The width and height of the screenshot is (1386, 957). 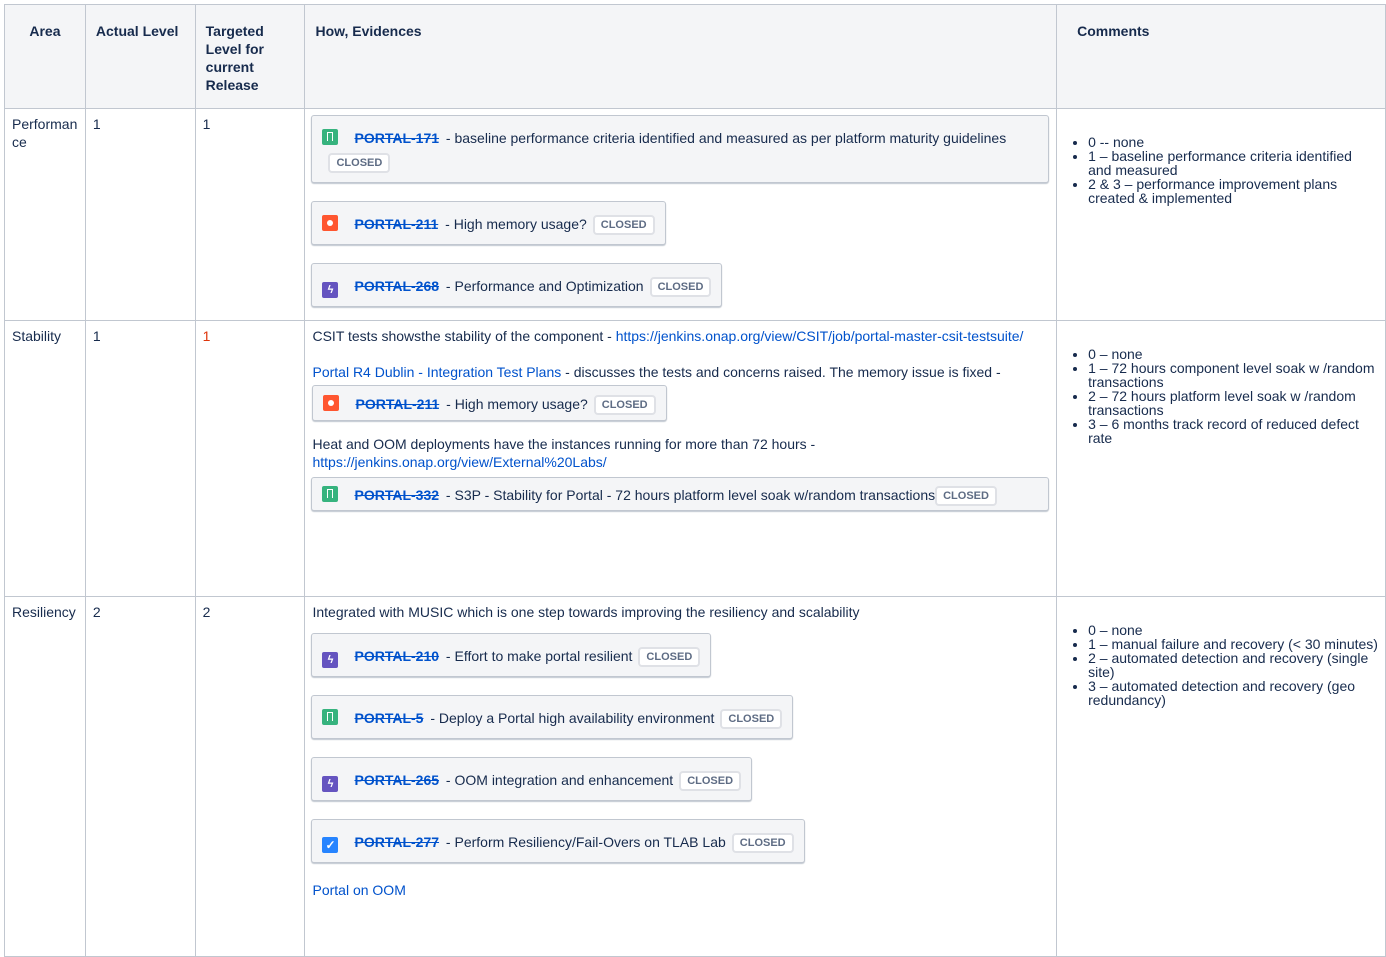 What do you see at coordinates (396, 138) in the screenshot?
I see `issue-key-link: PORTAL-171` at bounding box center [396, 138].